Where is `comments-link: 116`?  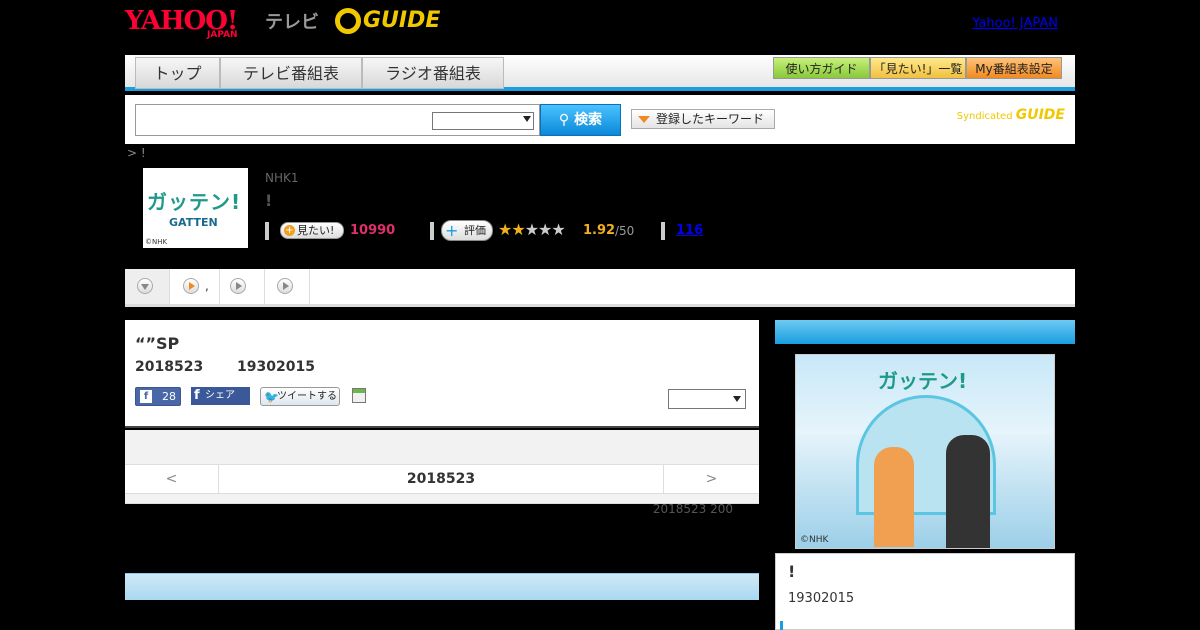
comments-link: 116 is located at coordinates (689, 230).